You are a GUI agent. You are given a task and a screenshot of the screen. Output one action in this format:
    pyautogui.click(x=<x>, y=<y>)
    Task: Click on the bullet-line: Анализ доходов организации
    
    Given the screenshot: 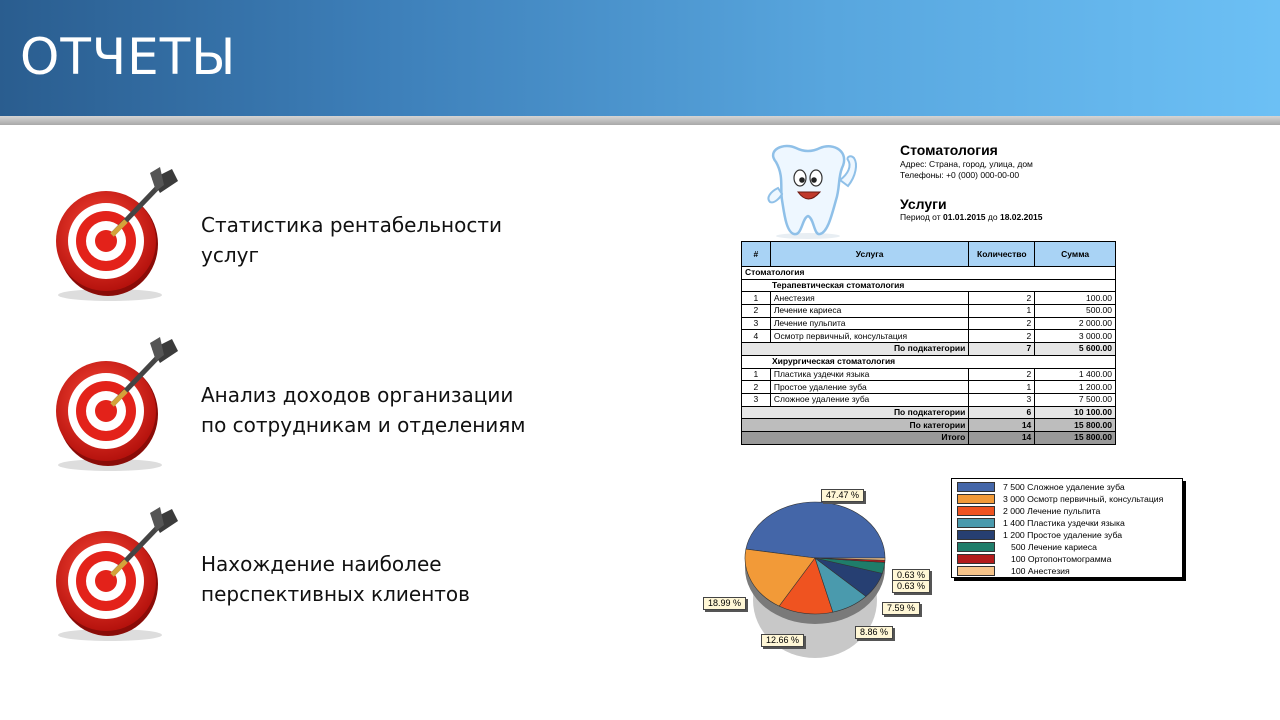 What is the action you would take?
    pyautogui.click(x=357, y=395)
    